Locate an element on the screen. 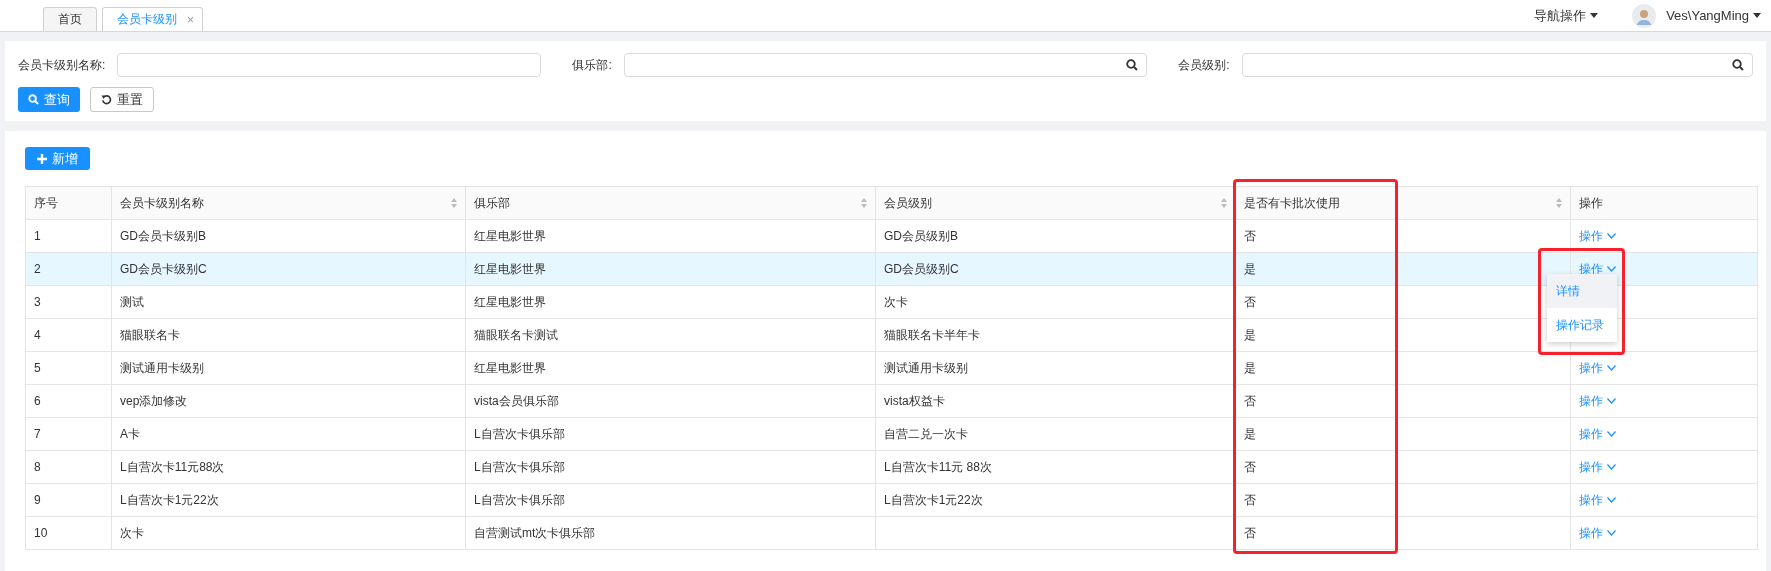  table-cell: L自营次卡1元22次 is located at coordinates (288, 500).